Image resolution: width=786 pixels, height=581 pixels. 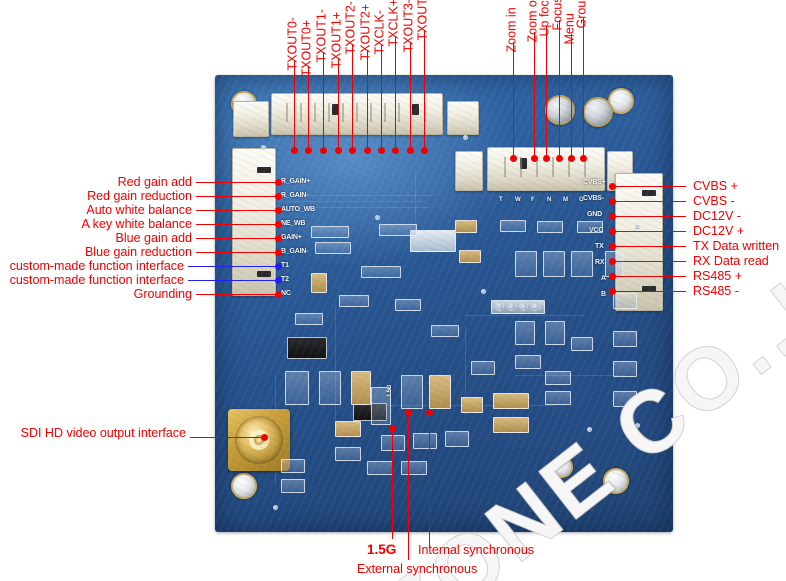 I want to click on label-a-key-white-balance: A key white balance, so click(x=137, y=223).